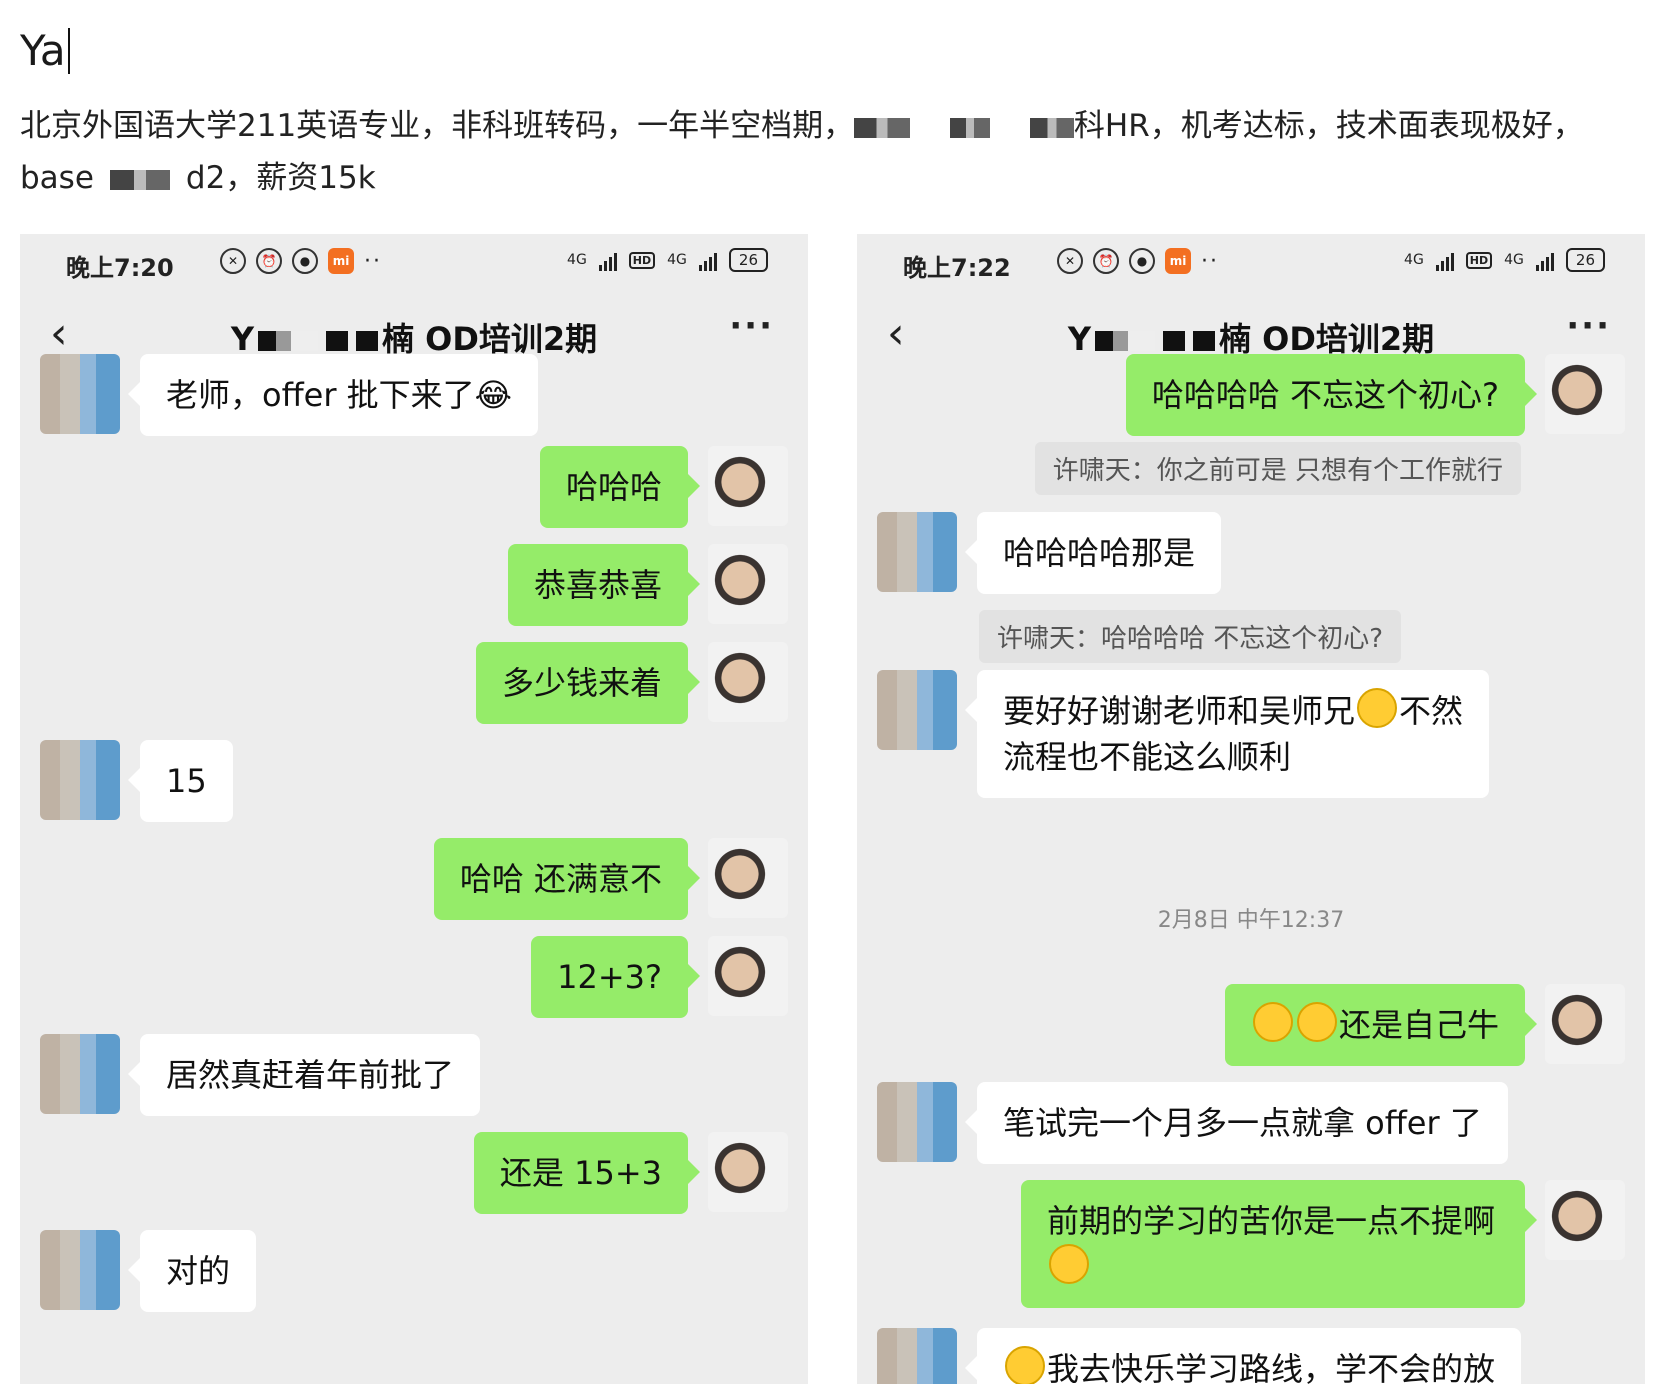 The height and width of the screenshot is (1384, 1678). I want to click on message-text: 我去快乐学习路线，学不会的放, so click(1271, 1367).